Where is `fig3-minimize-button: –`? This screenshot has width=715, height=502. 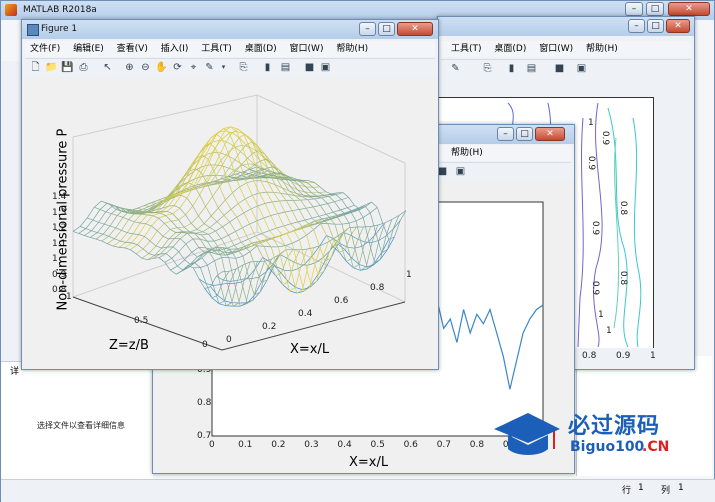
fig3-minimize-button: – is located at coordinates (636, 26).